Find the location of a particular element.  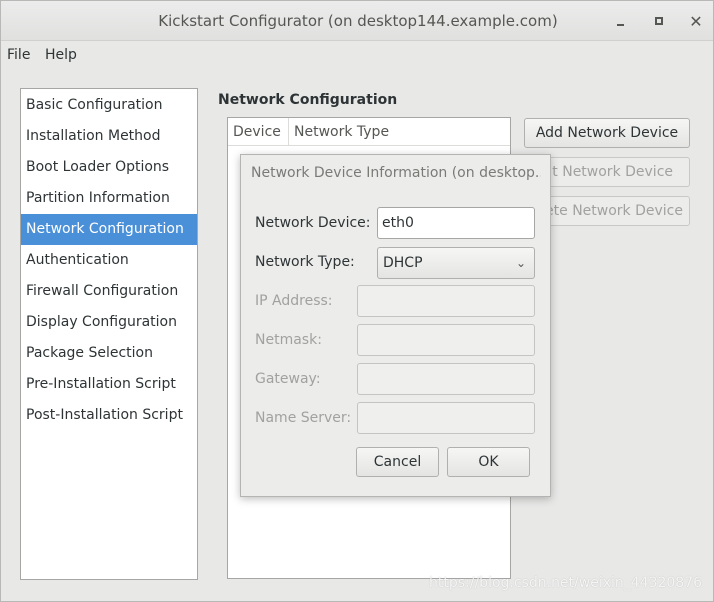

menu-help: Help is located at coordinates (61, 55).